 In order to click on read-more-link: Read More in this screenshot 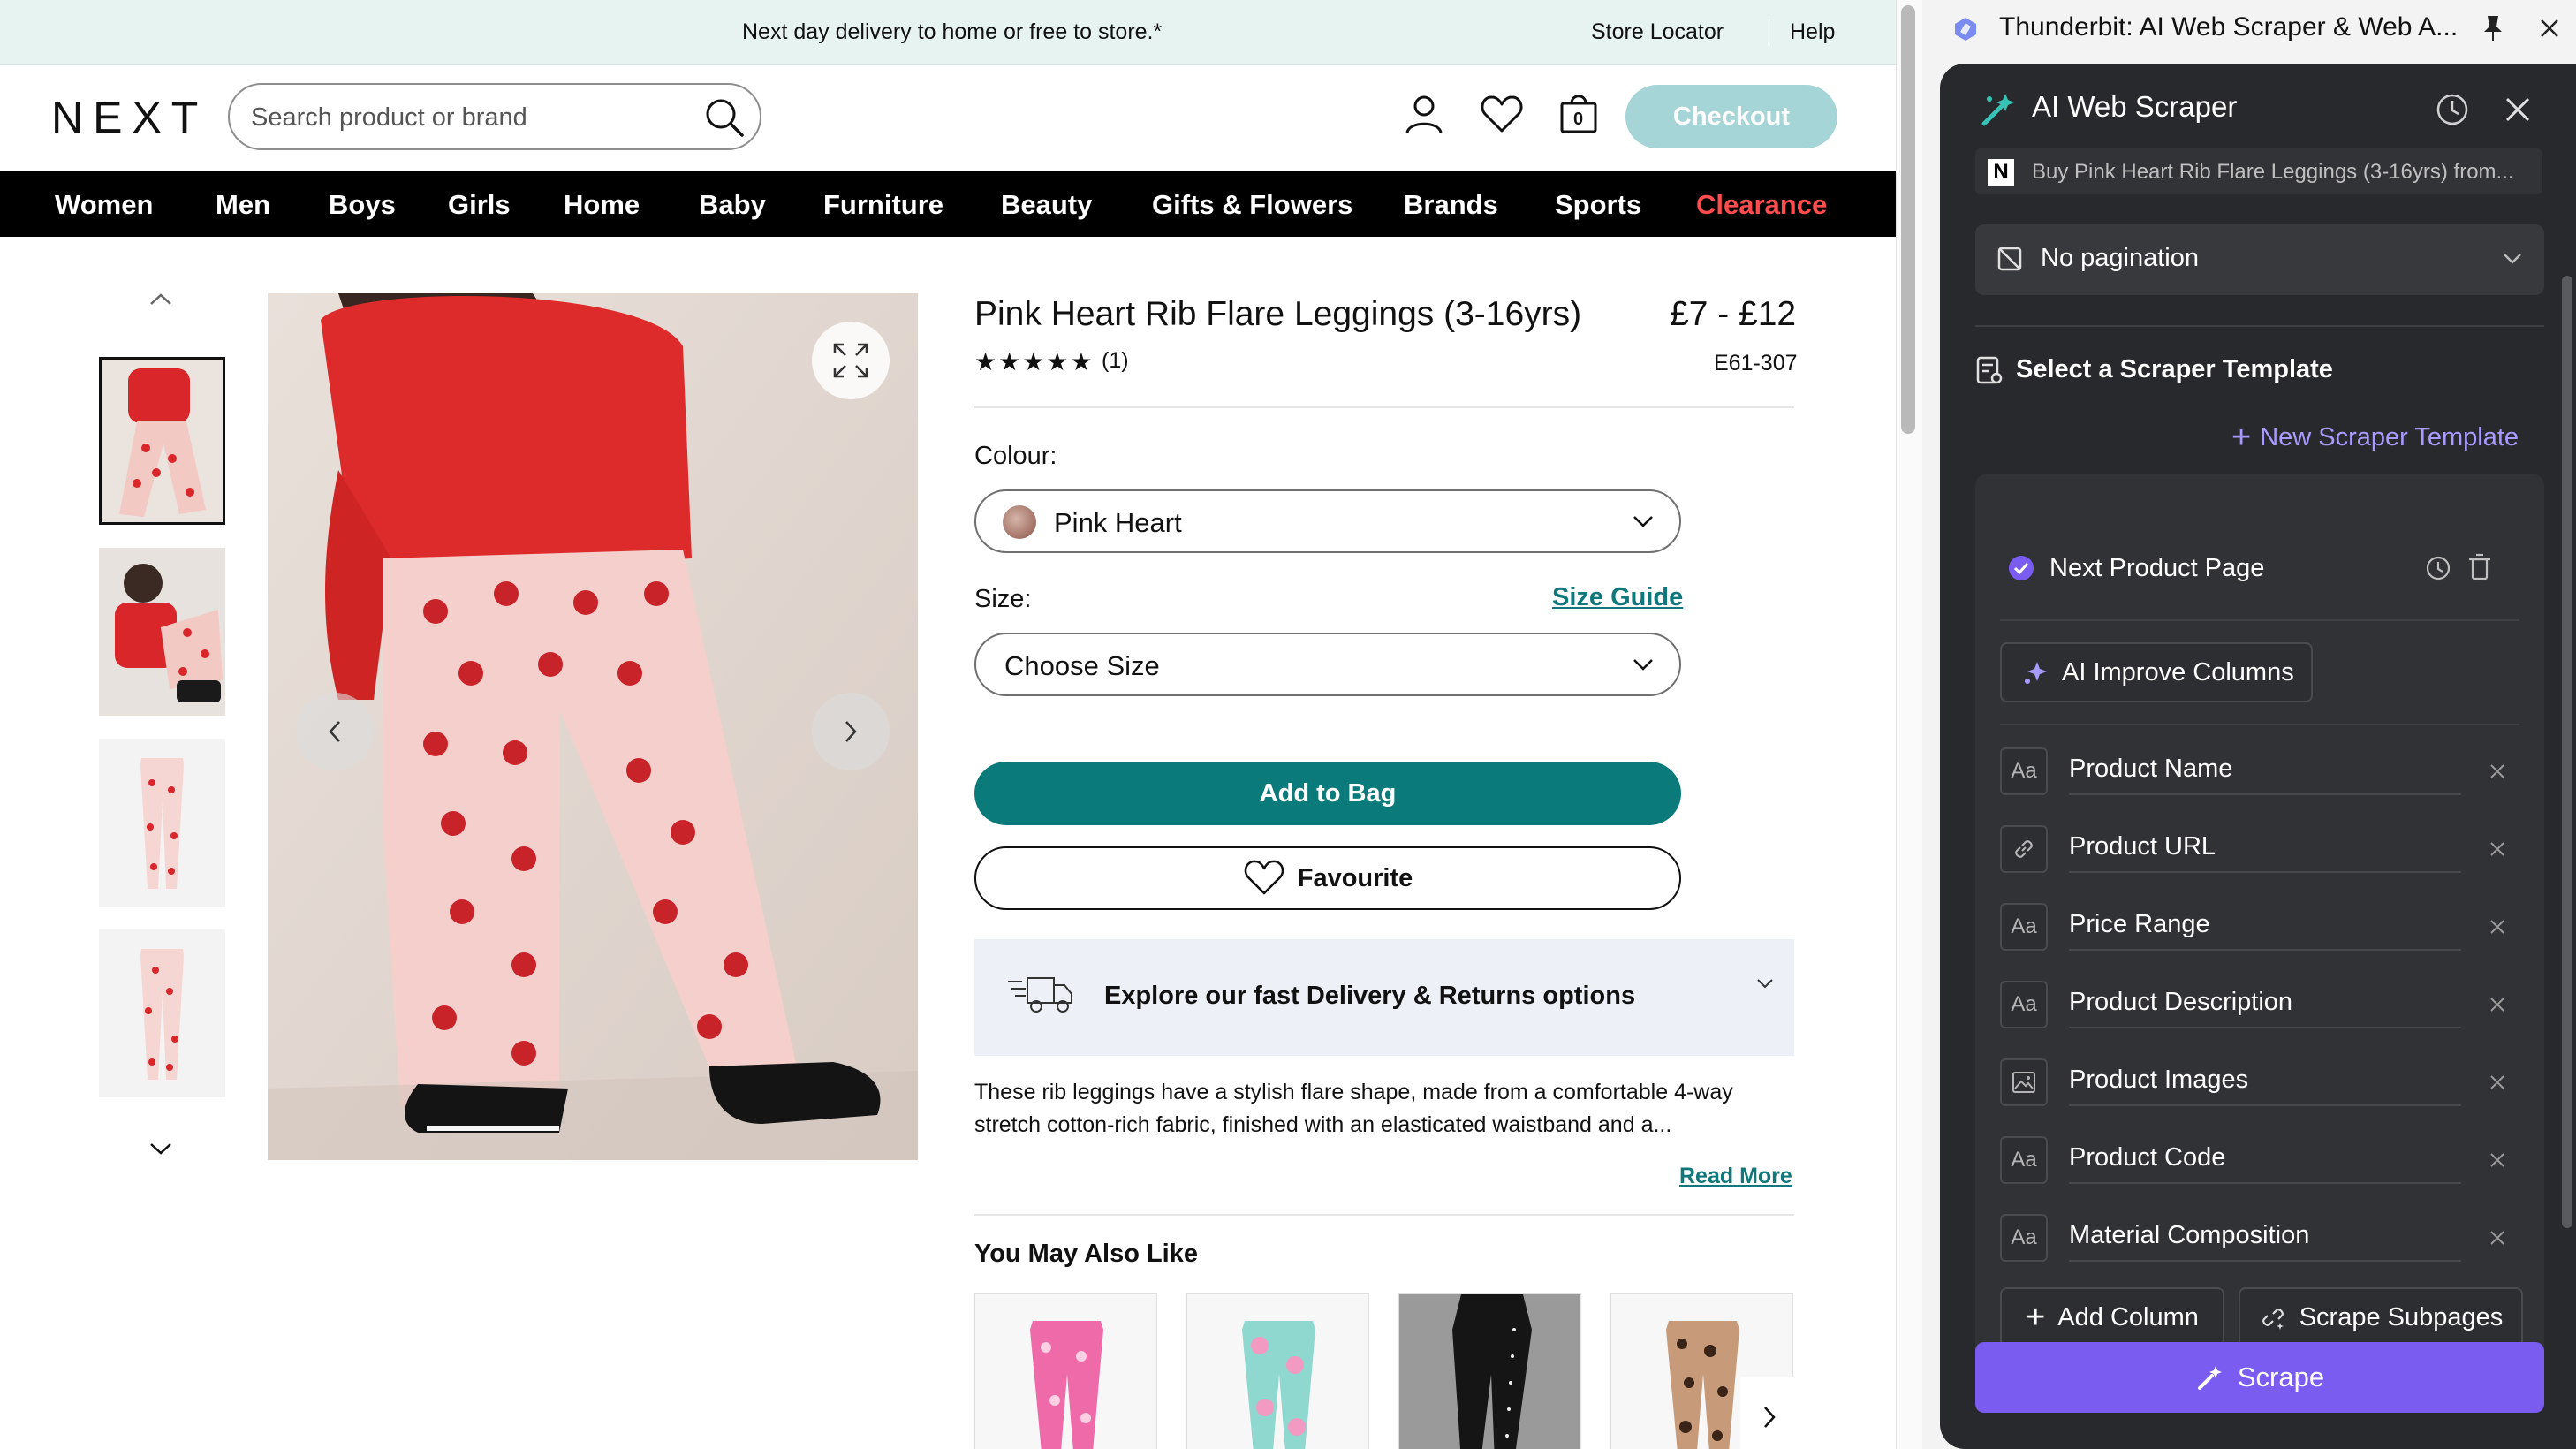, I will do `click(1736, 1176)`.